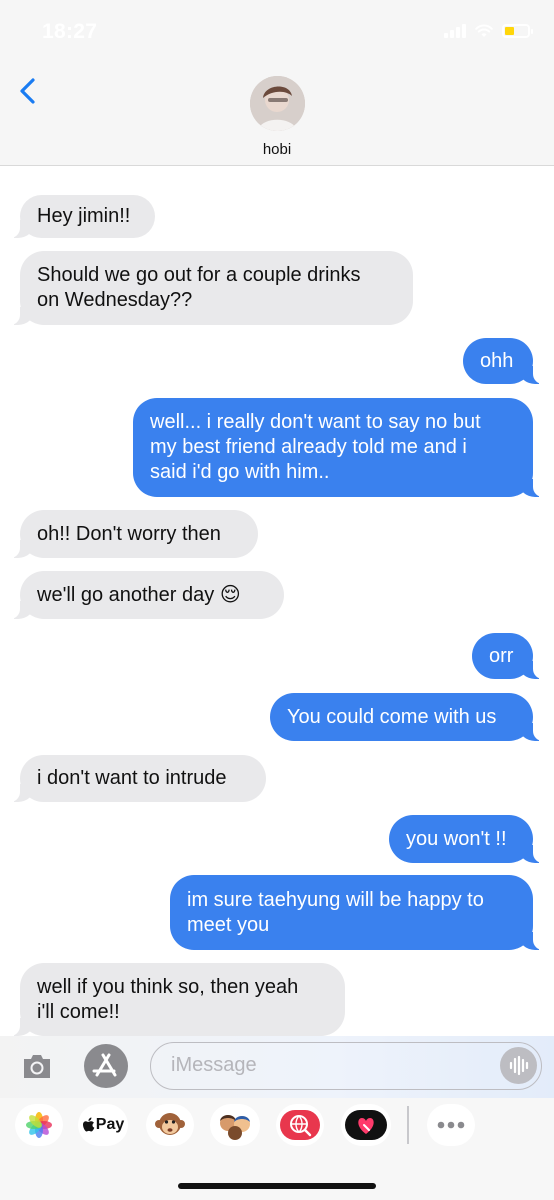  I want to click on more-icon, so click(451, 1125).